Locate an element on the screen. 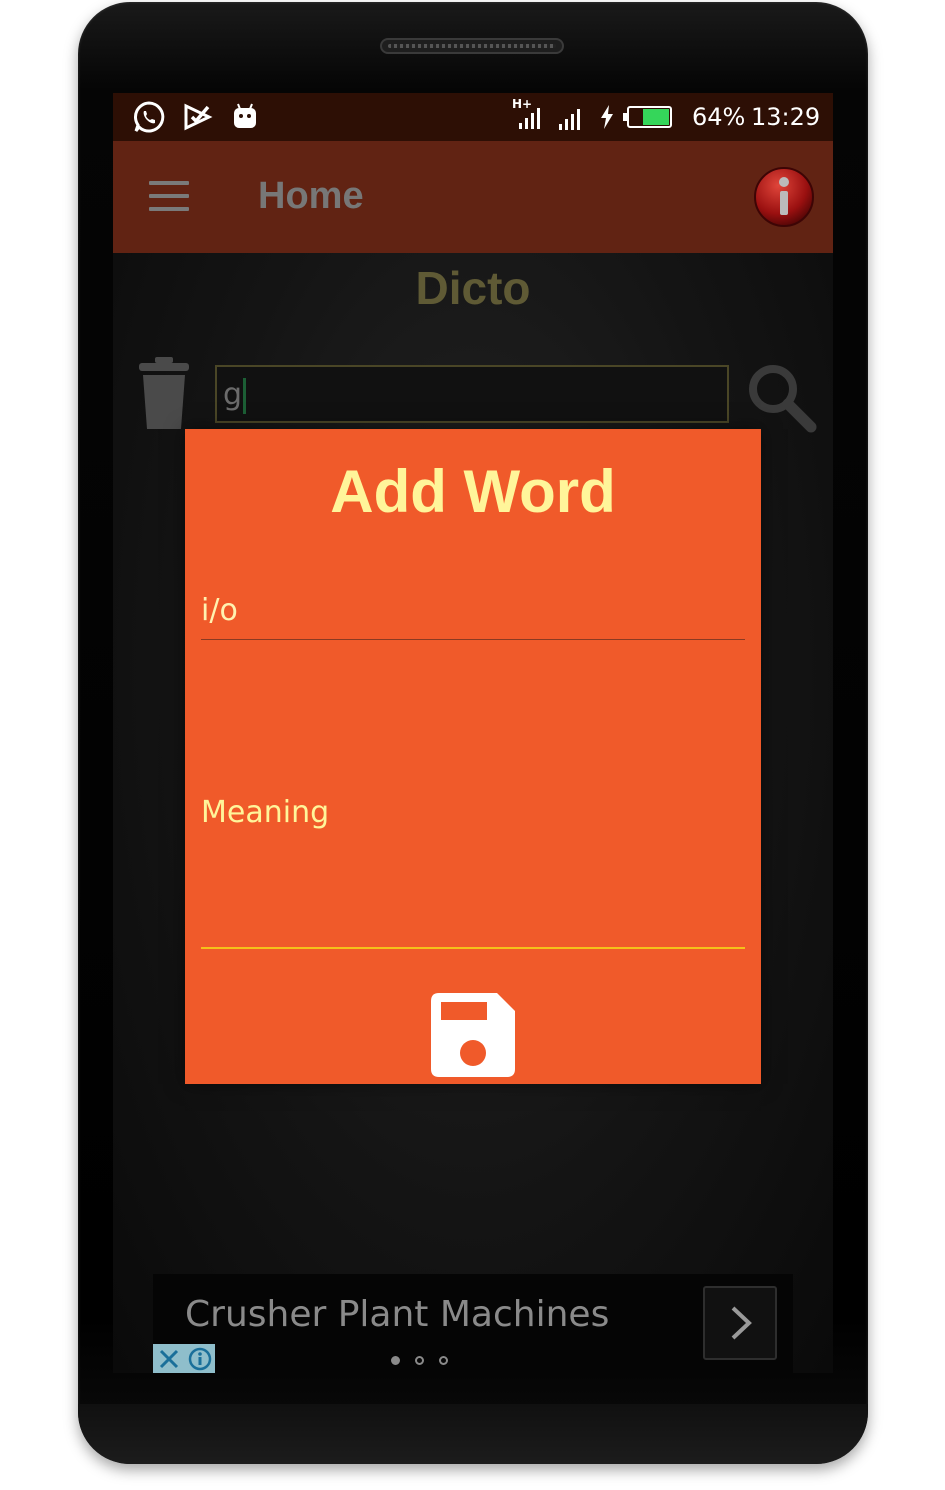 The height and width of the screenshot is (1490, 945). ad-choices is located at coordinates (184, 1358).